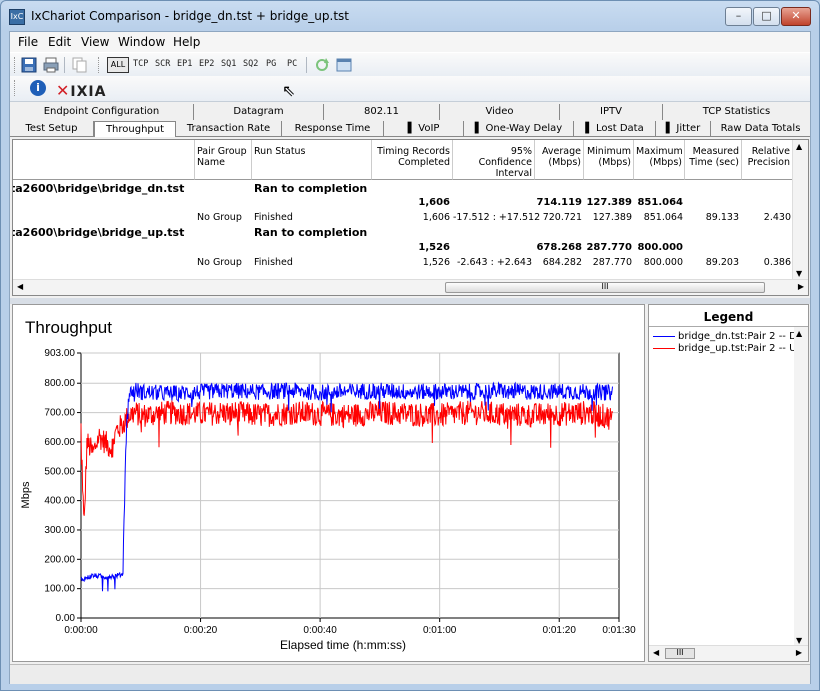  What do you see at coordinates (524, 128) in the screenshot?
I see `tab-one-way-delay-label: One-Way Delay` at bounding box center [524, 128].